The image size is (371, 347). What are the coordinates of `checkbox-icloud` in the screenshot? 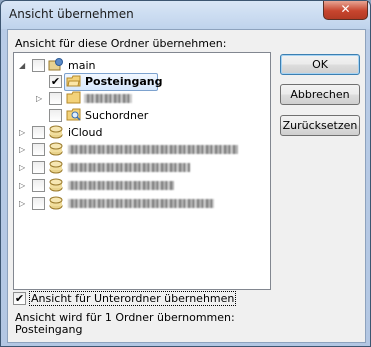 It's located at (38, 132).